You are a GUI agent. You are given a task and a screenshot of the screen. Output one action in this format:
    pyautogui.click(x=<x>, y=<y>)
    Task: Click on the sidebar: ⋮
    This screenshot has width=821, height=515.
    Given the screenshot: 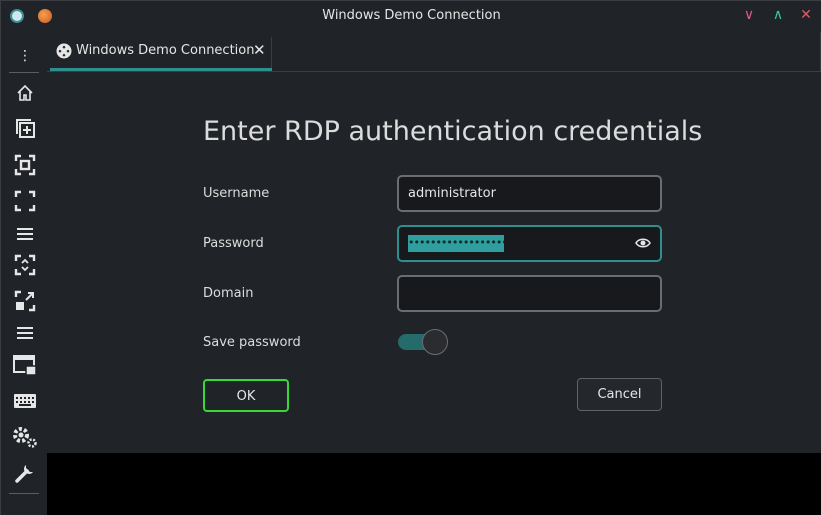 What is the action you would take?
    pyautogui.click(x=24, y=273)
    